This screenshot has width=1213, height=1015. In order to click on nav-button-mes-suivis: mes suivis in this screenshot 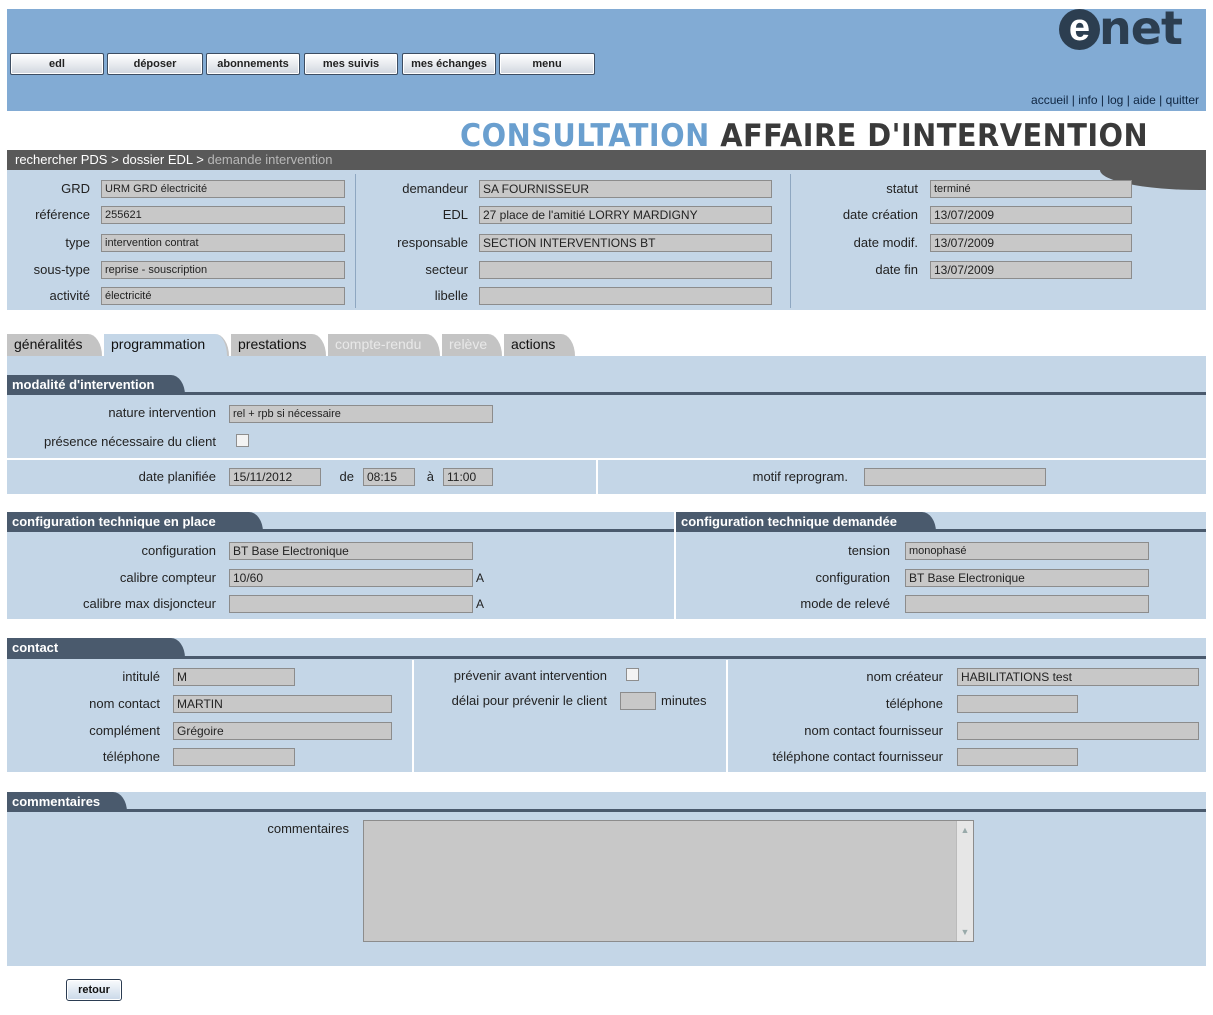, I will do `click(351, 64)`.